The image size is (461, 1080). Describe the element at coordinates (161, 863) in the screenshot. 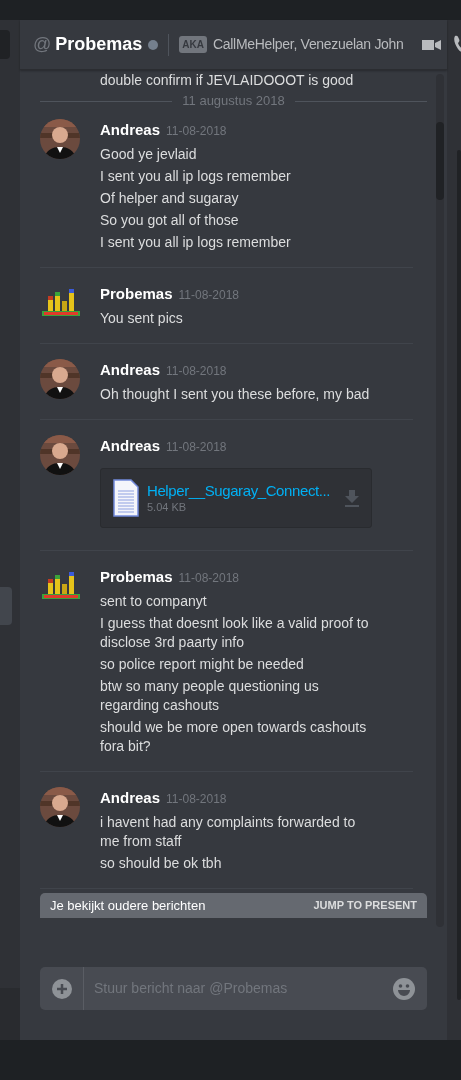

I see `message-text: so should be ok tbh` at that location.